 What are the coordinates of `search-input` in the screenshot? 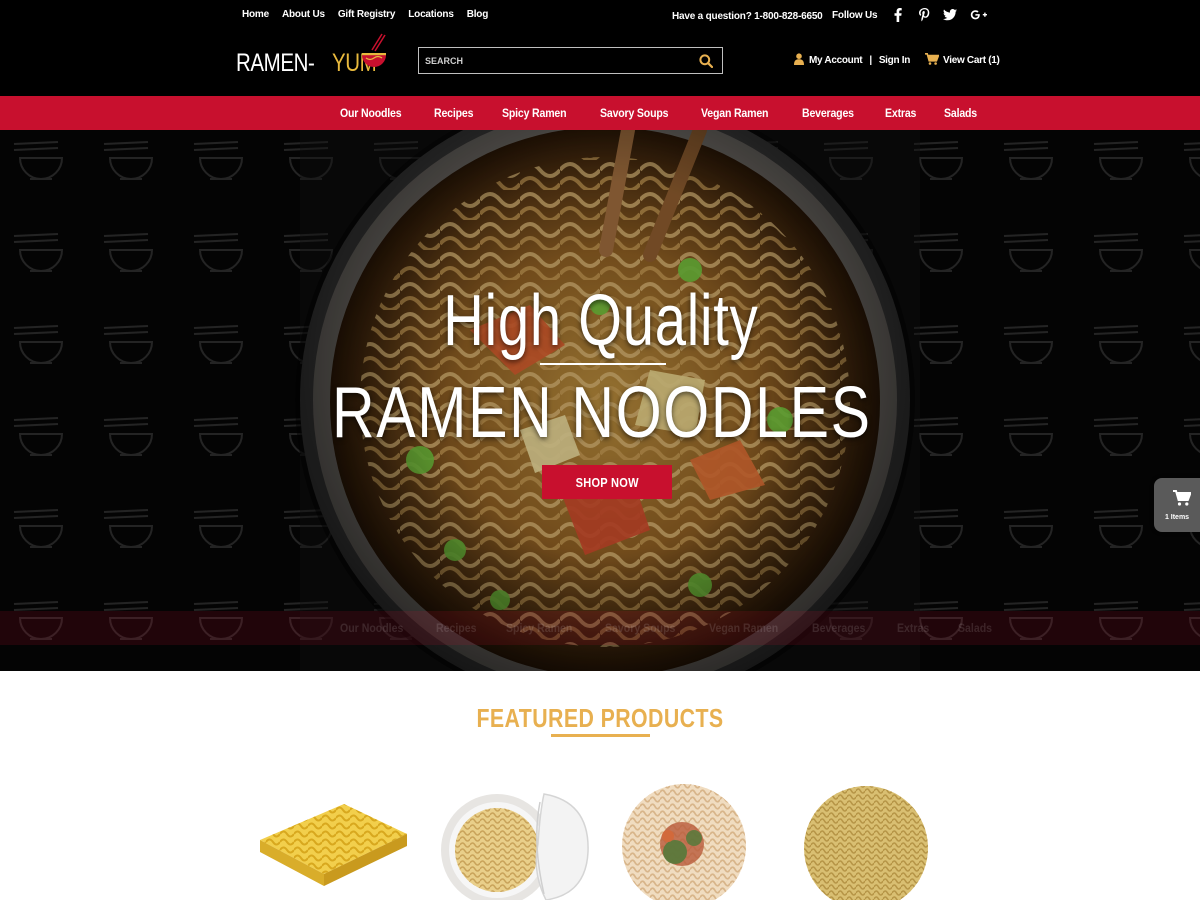 It's located at (555, 61).